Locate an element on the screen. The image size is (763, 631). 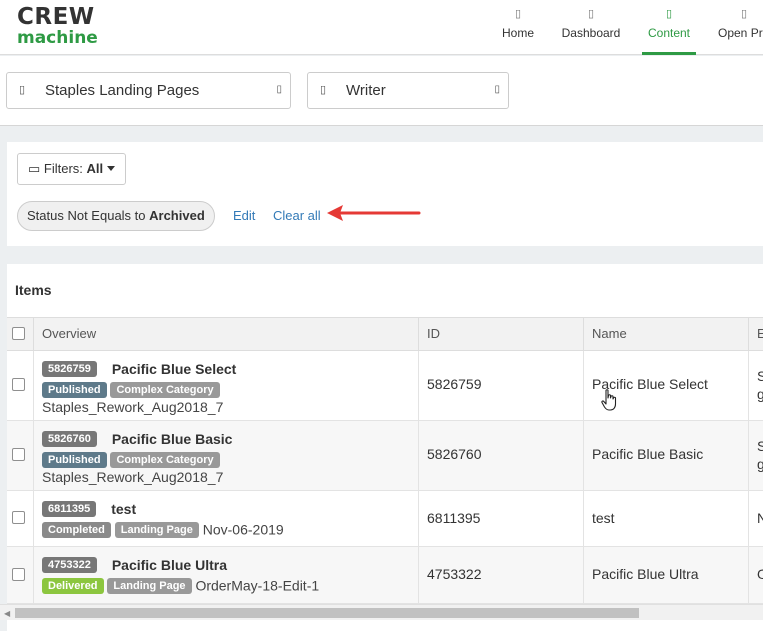
category-badge: Complex Category is located at coordinates (165, 459).